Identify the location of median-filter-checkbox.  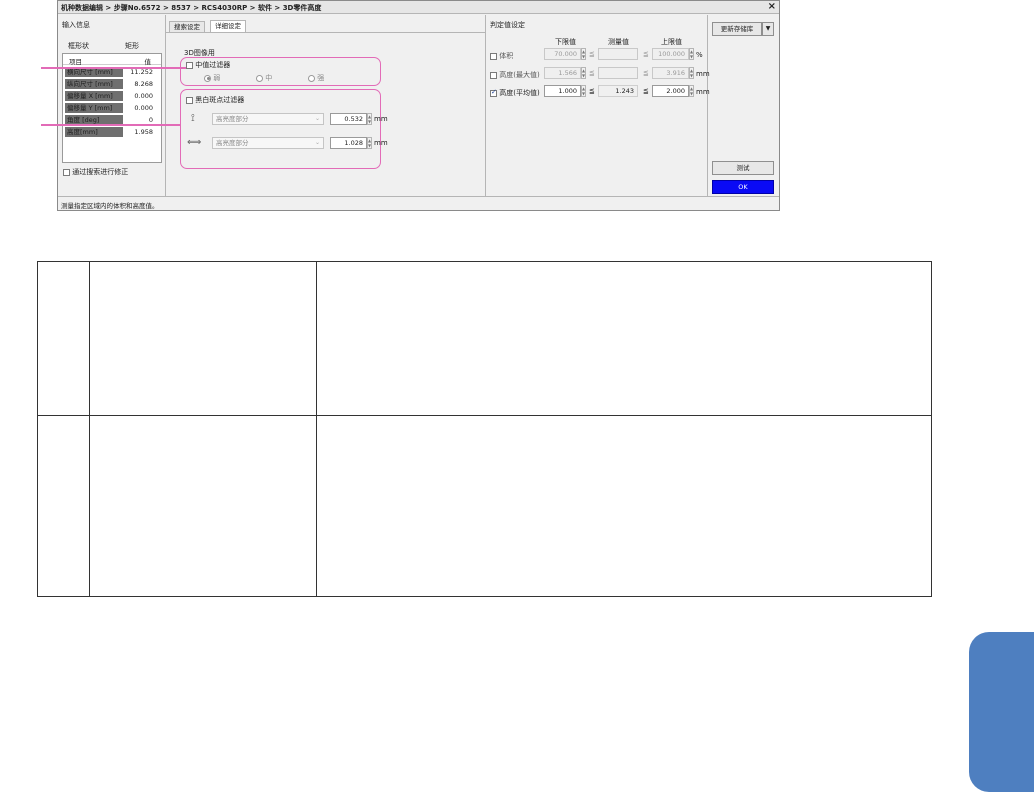
(189, 65).